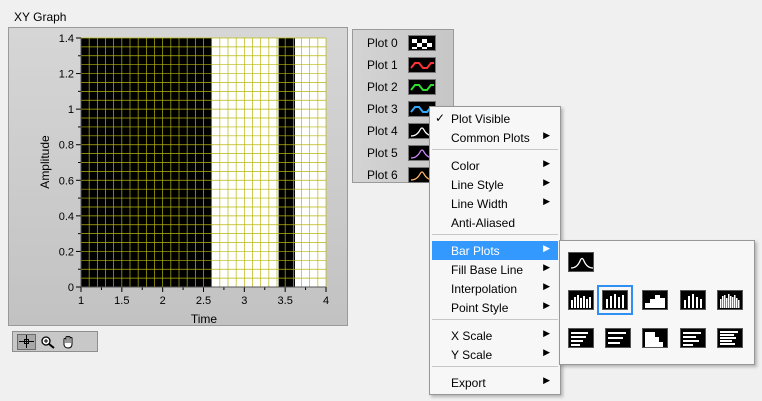 This screenshot has height=401, width=762. I want to click on horizontal-bars-dense-icon, so click(729, 338).